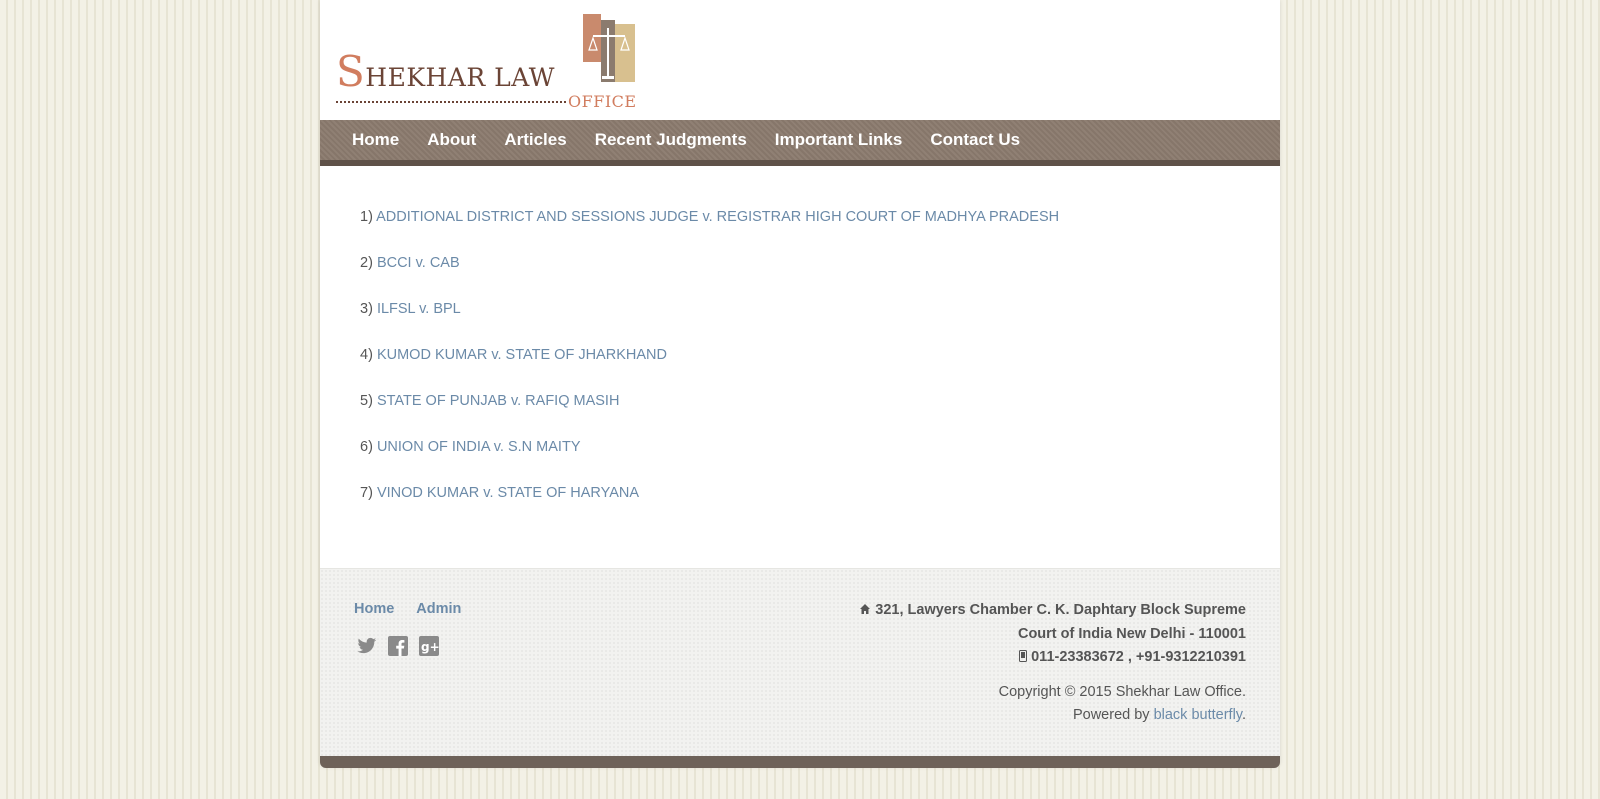 The height and width of the screenshot is (799, 1600). What do you see at coordinates (1243, 715) in the screenshot?
I see `powered-by-suffix: .` at bounding box center [1243, 715].